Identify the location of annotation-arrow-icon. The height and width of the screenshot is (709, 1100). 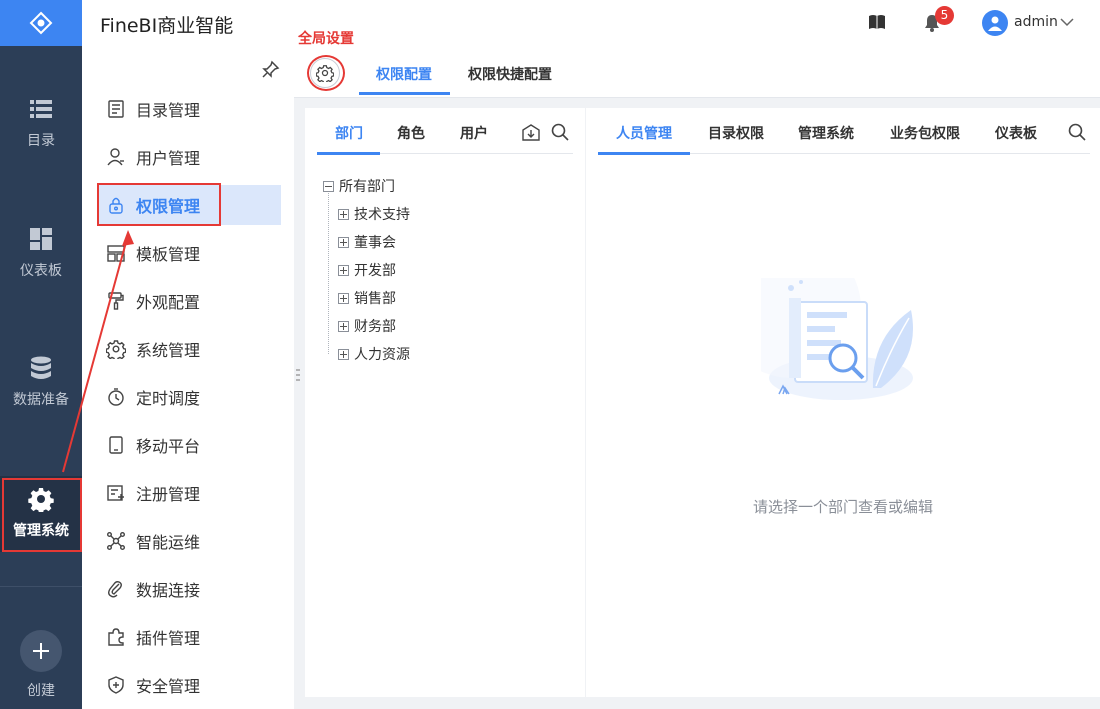
(98, 351).